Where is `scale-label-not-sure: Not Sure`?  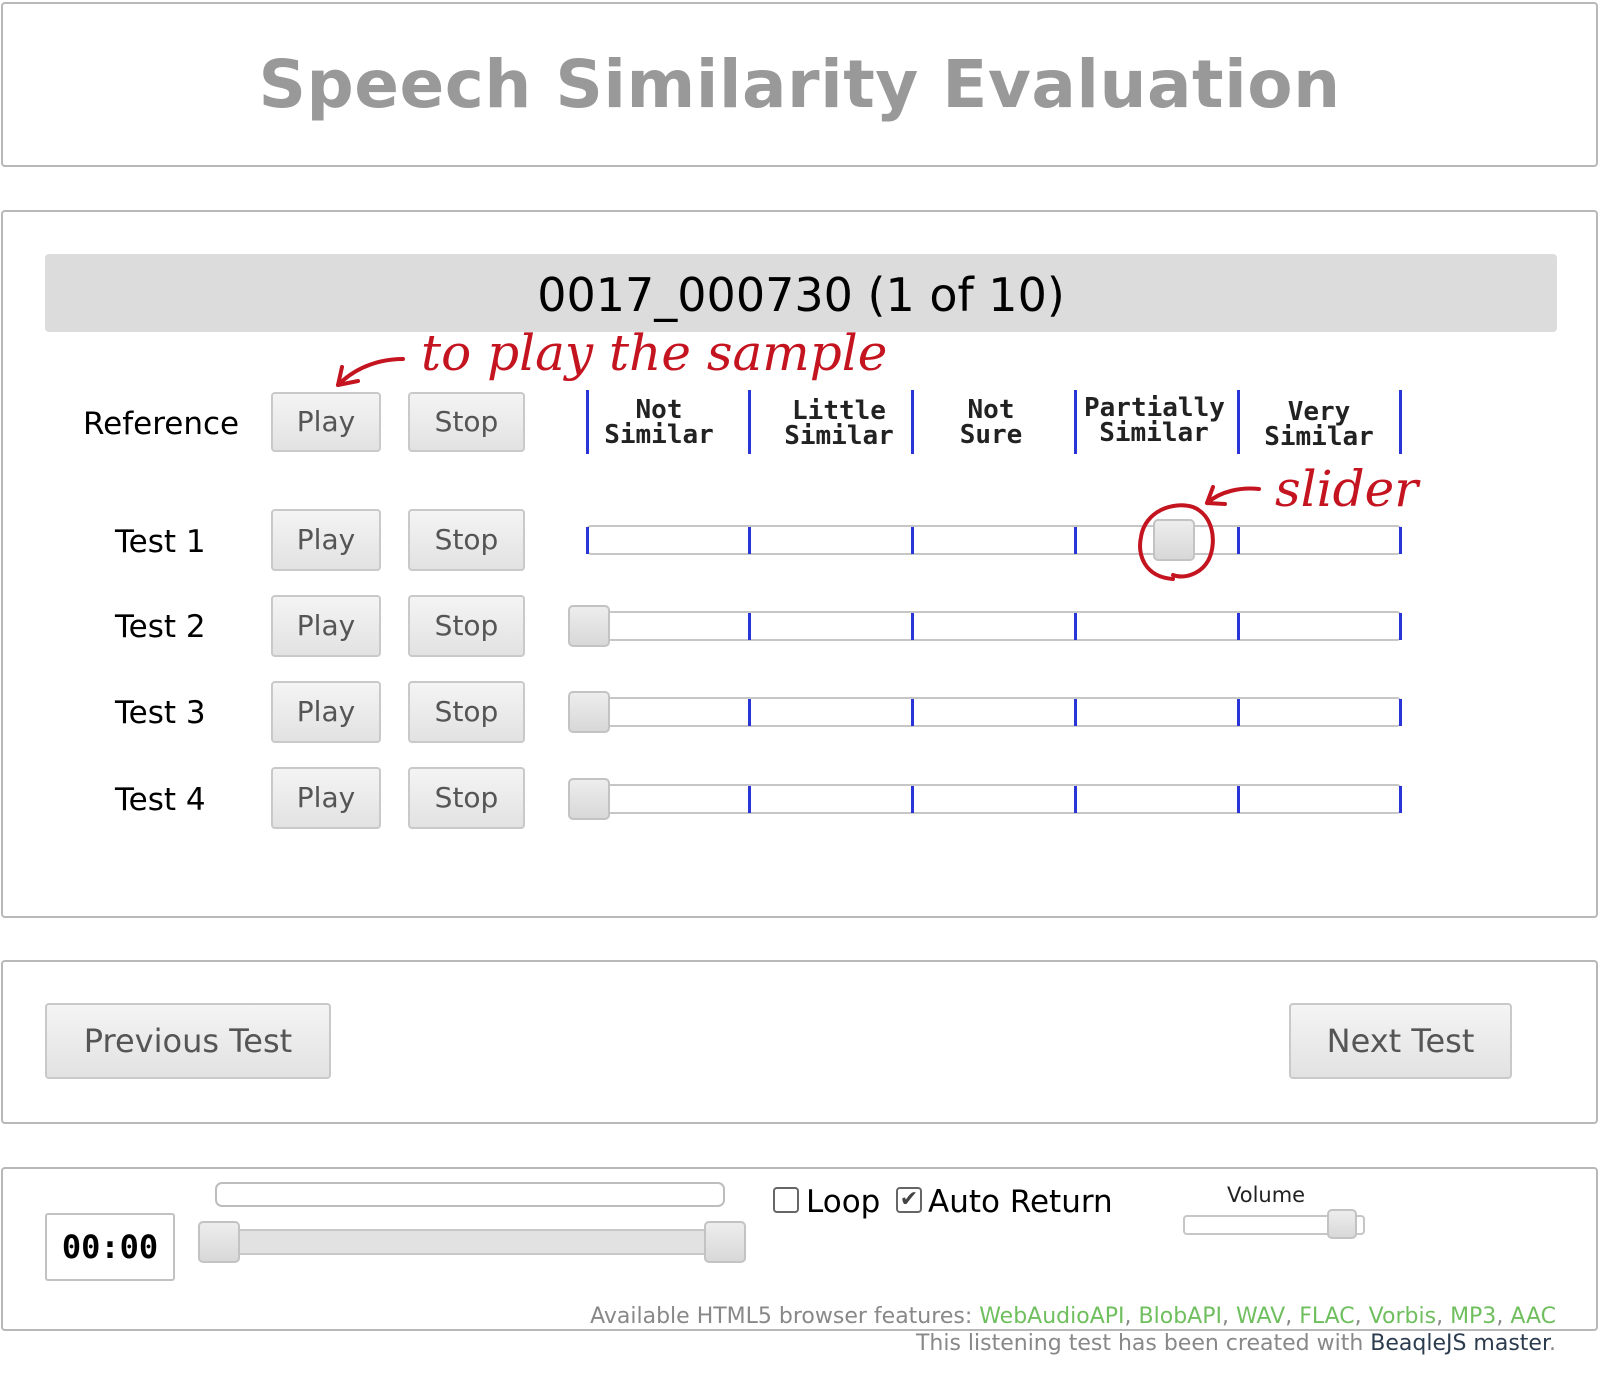
scale-label-not-sure: Not Sure is located at coordinates (991, 422).